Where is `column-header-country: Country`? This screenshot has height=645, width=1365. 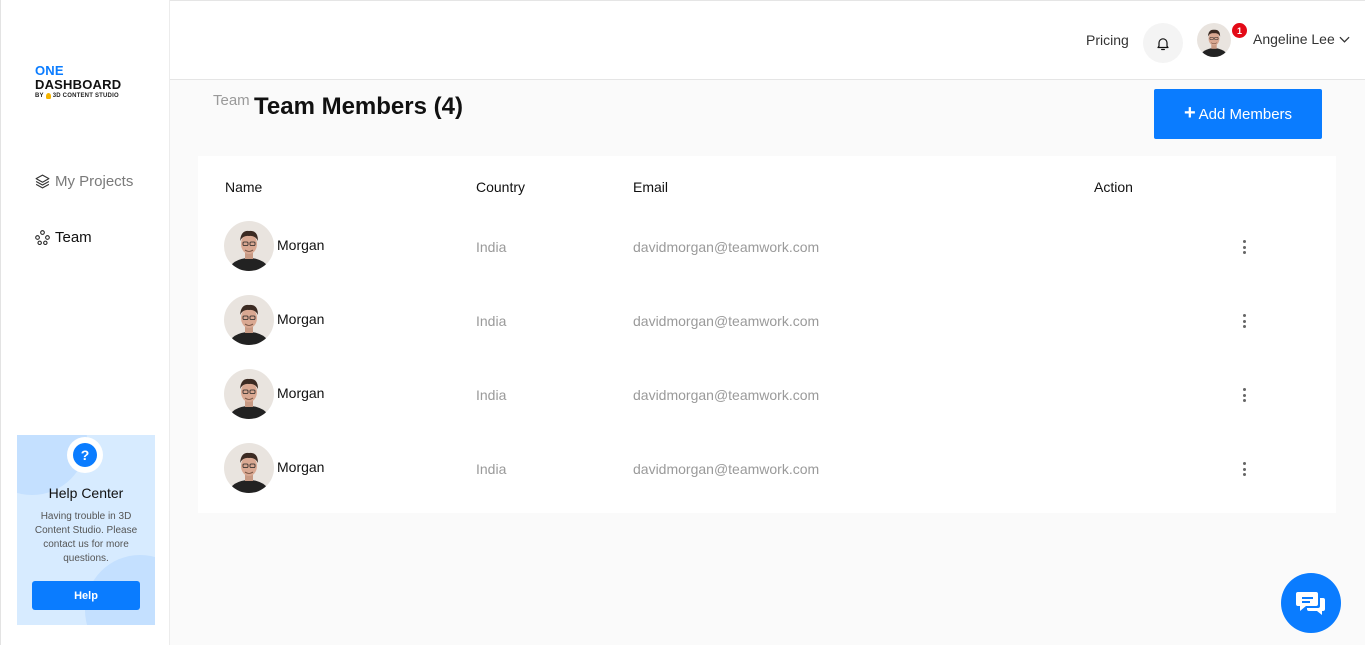 column-header-country: Country is located at coordinates (501, 187).